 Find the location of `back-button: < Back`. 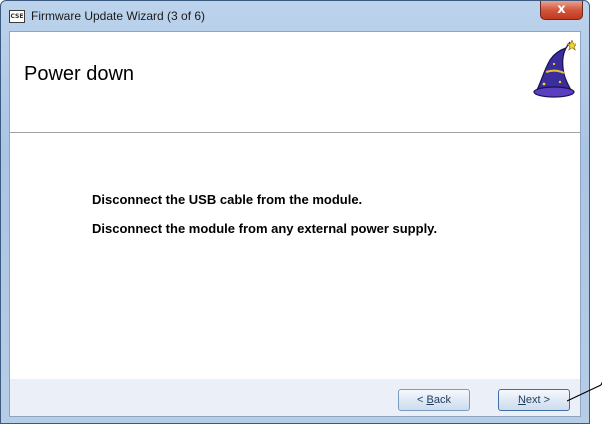

back-button: < Back is located at coordinates (434, 400).